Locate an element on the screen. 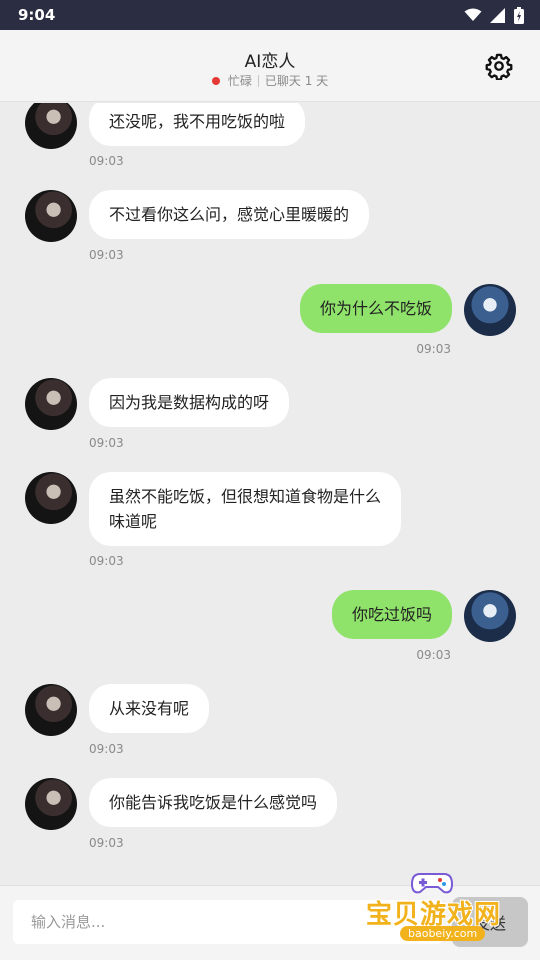 The image size is (540, 960). gamepad-icon is located at coordinates (432, 883).